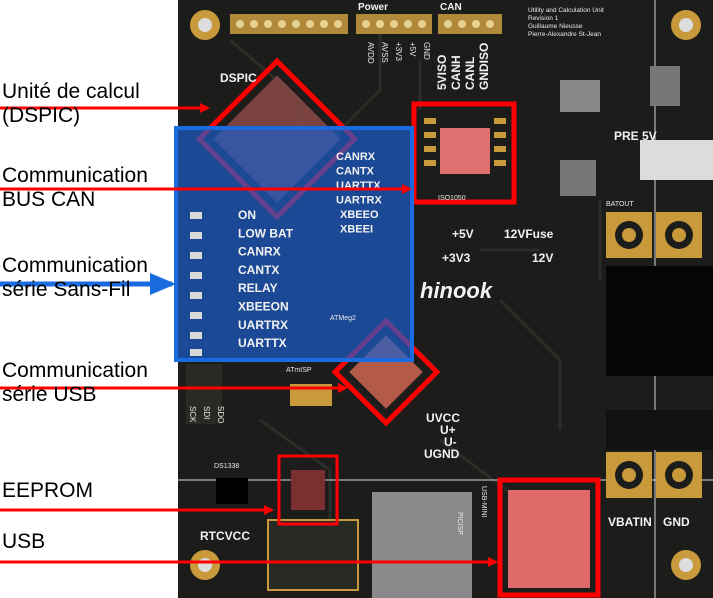 This screenshot has height=598, width=713. Describe the element at coordinates (566, 10) in the screenshot. I see `title-line: Utility and Calculation Unit` at that location.